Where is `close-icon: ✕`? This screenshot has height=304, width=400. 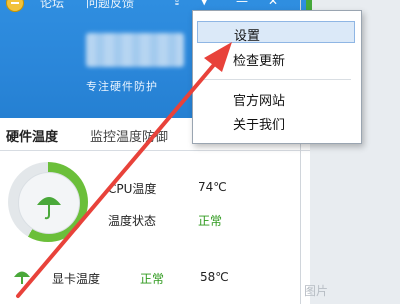 close-icon: ✕ is located at coordinates (273, 4).